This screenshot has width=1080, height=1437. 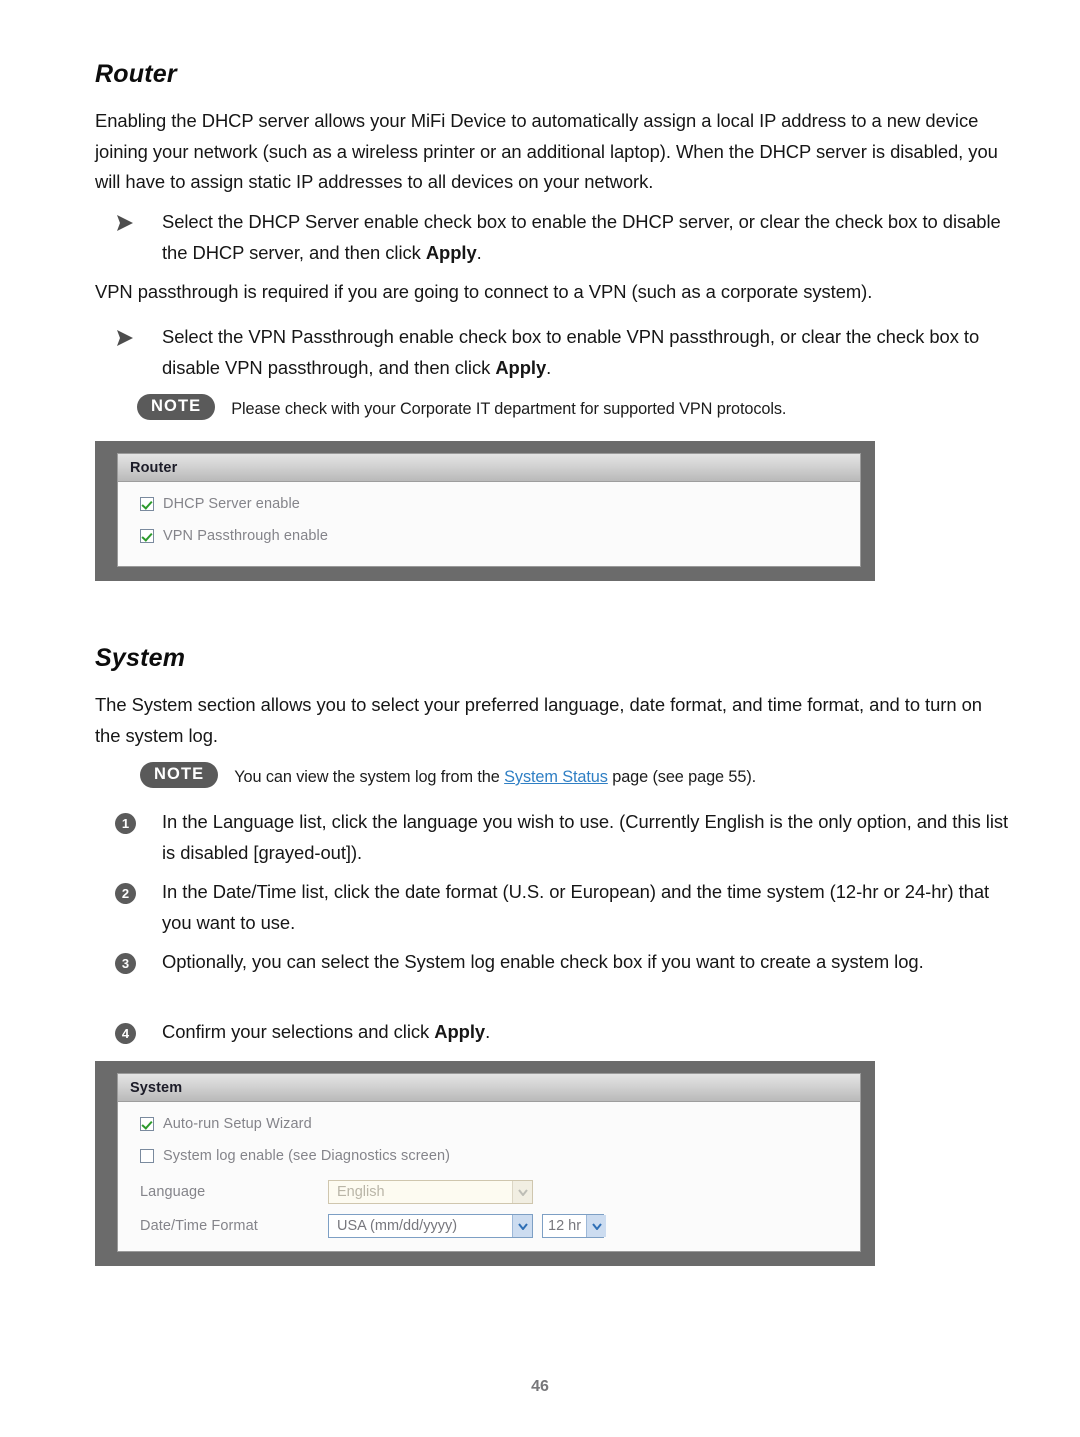 What do you see at coordinates (154, 467) in the screenshot?
I see `router-panel-title: Router` at bounding box center [154, 467].